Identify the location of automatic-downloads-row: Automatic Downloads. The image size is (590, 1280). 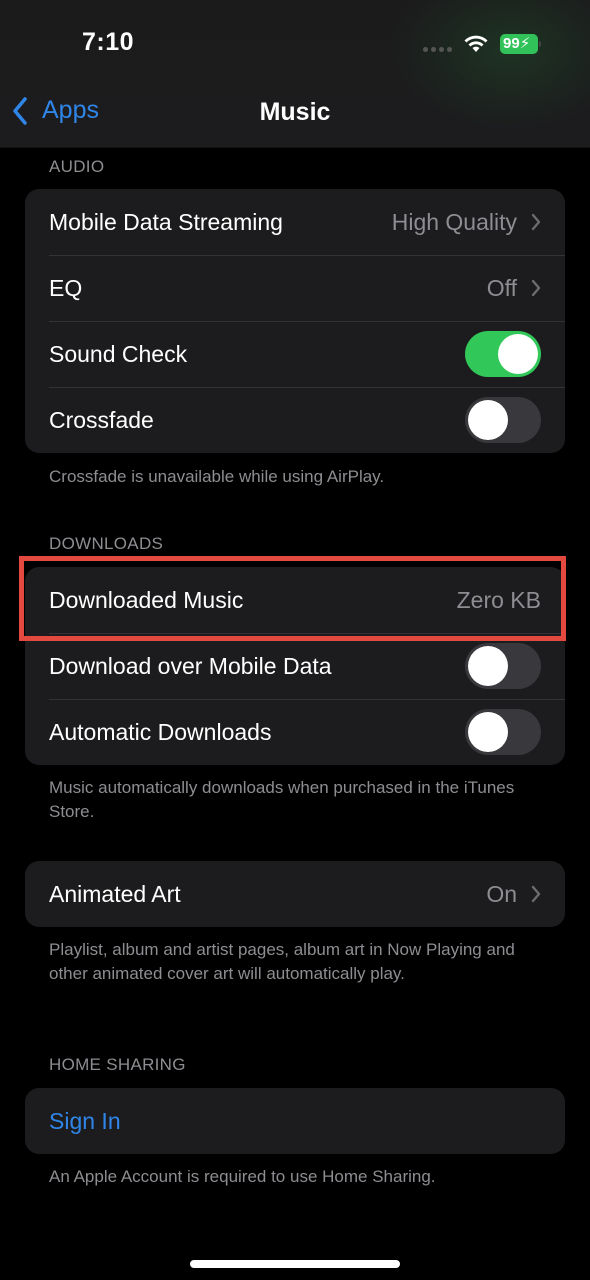
(295, 732).